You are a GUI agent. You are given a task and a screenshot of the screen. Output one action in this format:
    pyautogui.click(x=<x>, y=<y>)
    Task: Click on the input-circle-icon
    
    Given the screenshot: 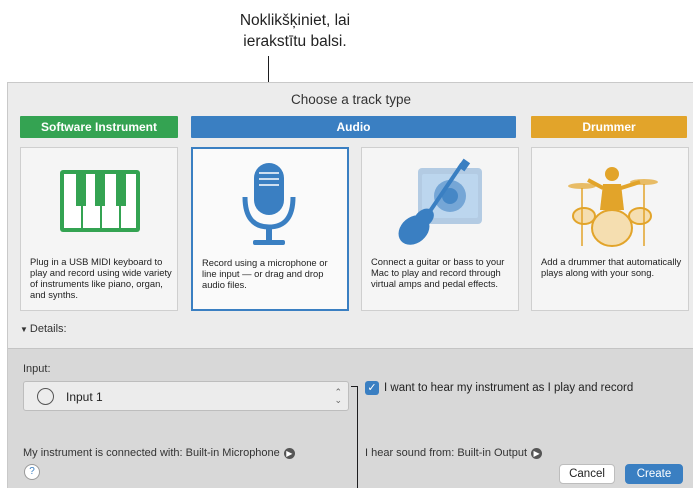 What is the action you would take?
    pyautogui.click(x=45, y=396)
    